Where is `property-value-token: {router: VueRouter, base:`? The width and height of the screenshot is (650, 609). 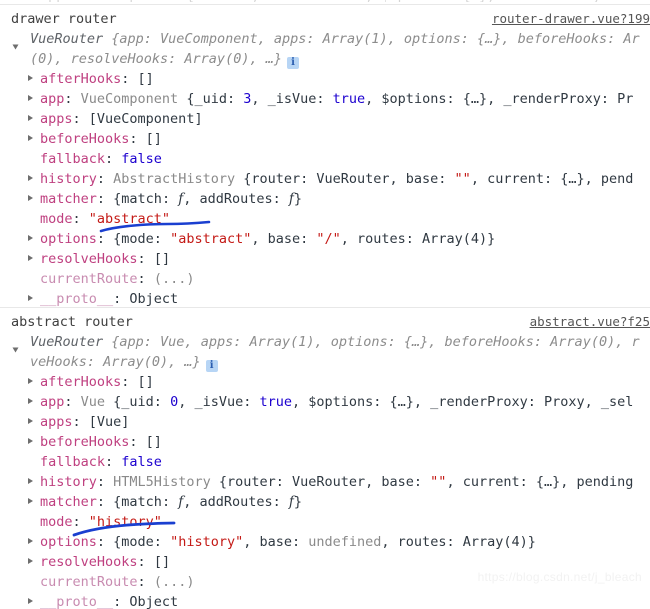 property-value-token: {router: VueRouter, base: is located at coordinates (324, 482).